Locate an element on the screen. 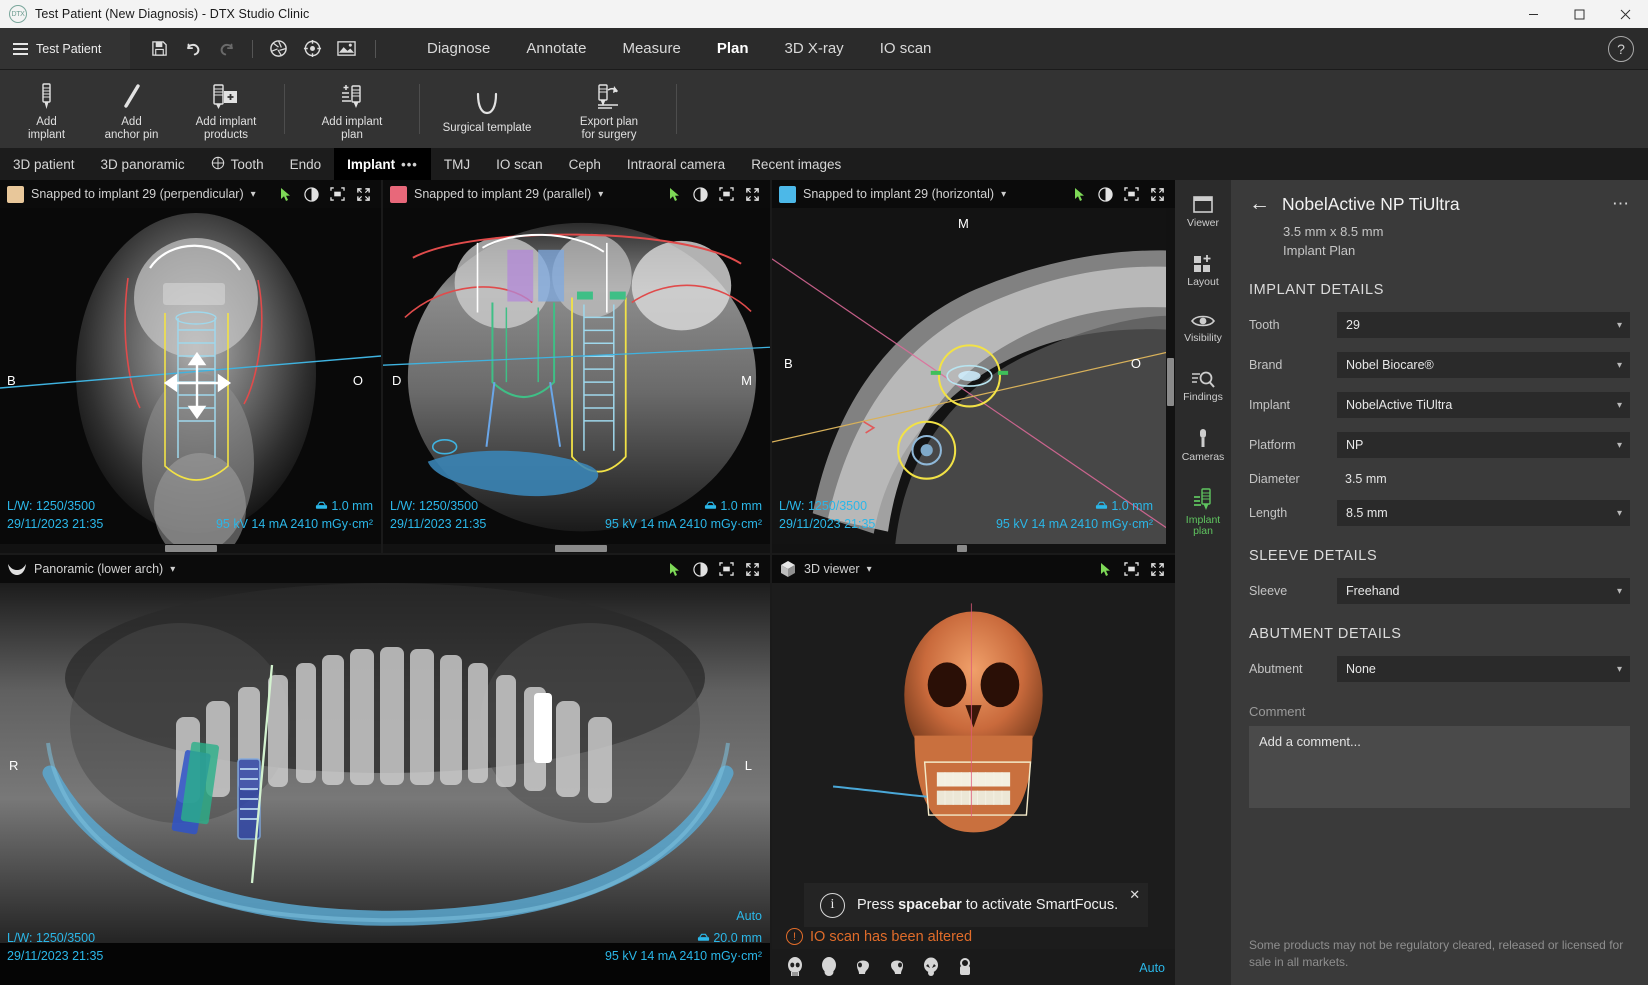 The width and height of the screenshot is (1648, 985). preset-skull-profile-right-icon is located at coordinates (897, 967).